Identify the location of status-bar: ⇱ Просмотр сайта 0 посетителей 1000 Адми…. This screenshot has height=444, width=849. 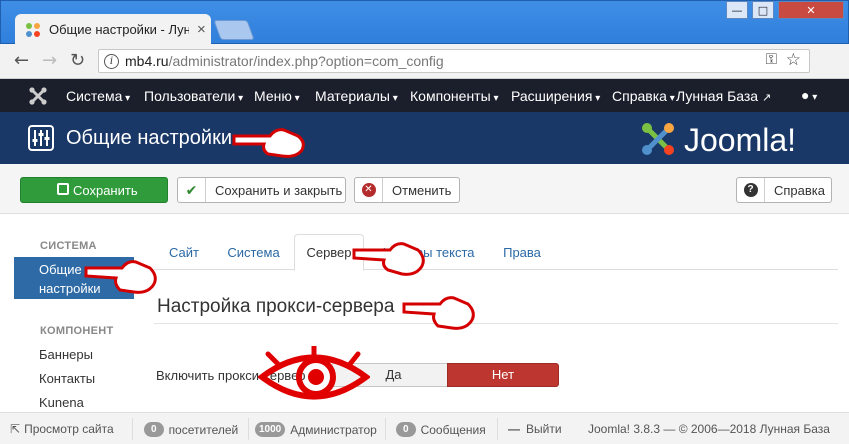
(424, 428).